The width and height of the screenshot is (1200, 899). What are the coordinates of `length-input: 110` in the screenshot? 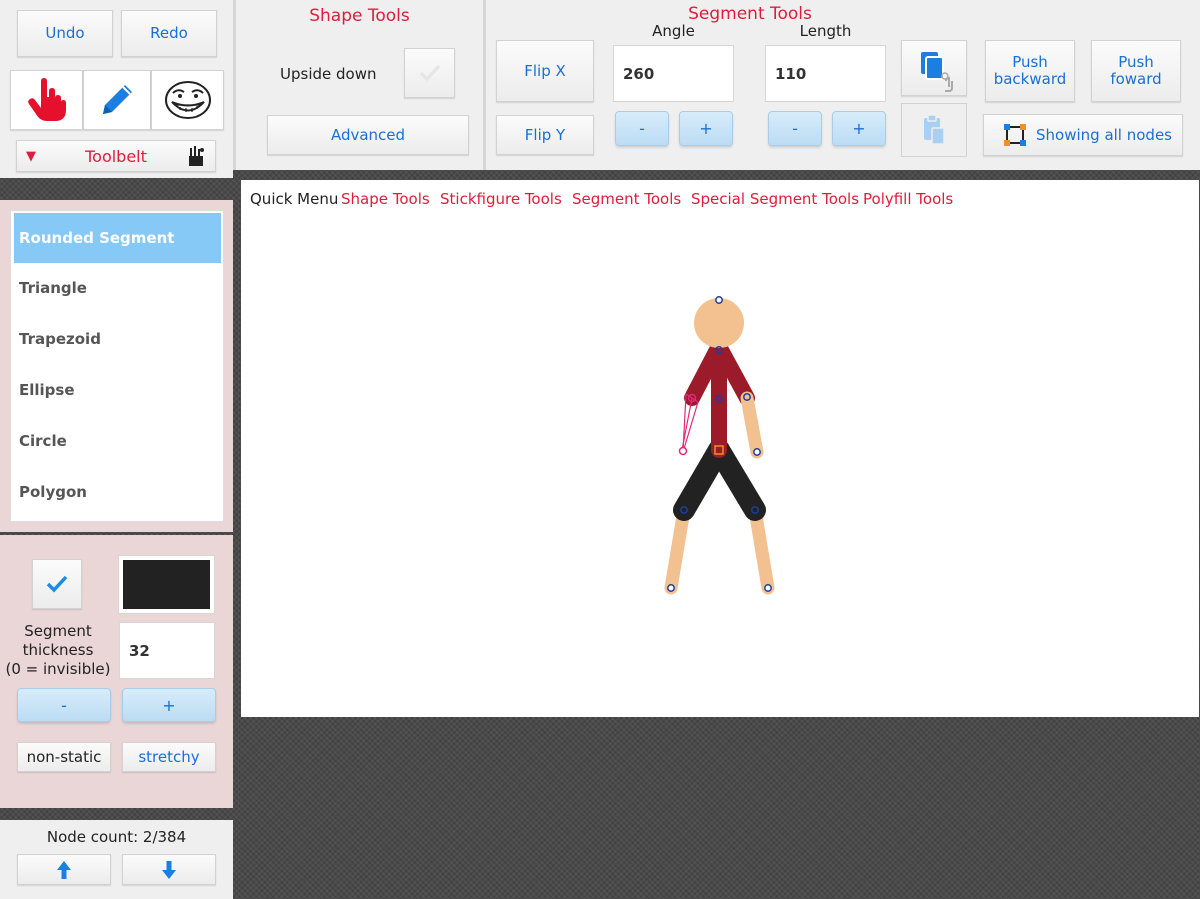 It's located at (825, 73).